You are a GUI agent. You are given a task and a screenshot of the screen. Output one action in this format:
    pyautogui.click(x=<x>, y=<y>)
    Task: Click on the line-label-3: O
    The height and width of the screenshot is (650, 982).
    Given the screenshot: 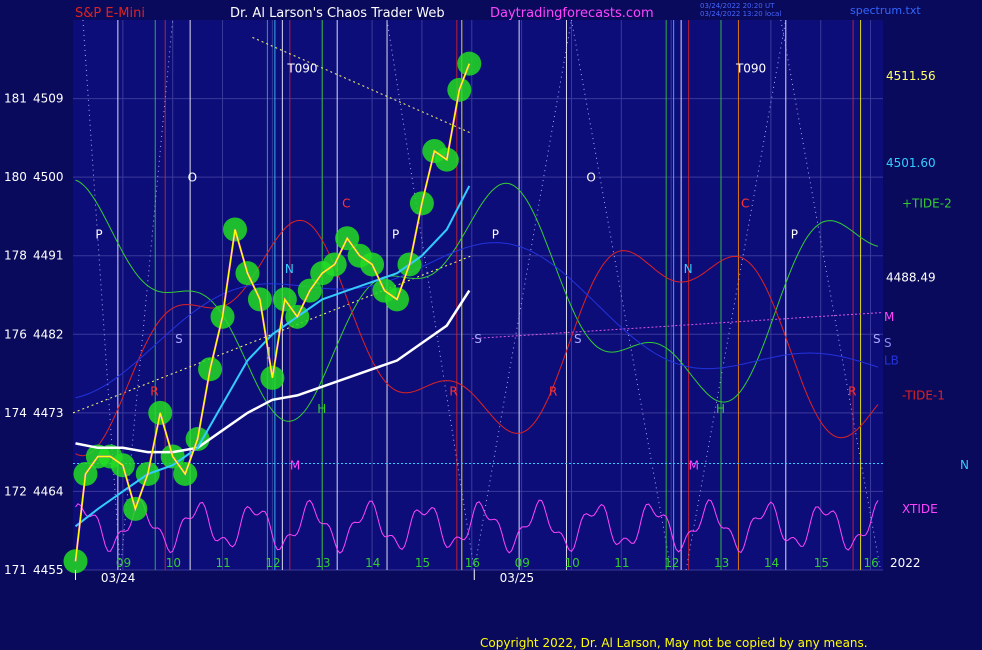 What is the action you would take?
    pyautogui.click(x=590, y=178)
    